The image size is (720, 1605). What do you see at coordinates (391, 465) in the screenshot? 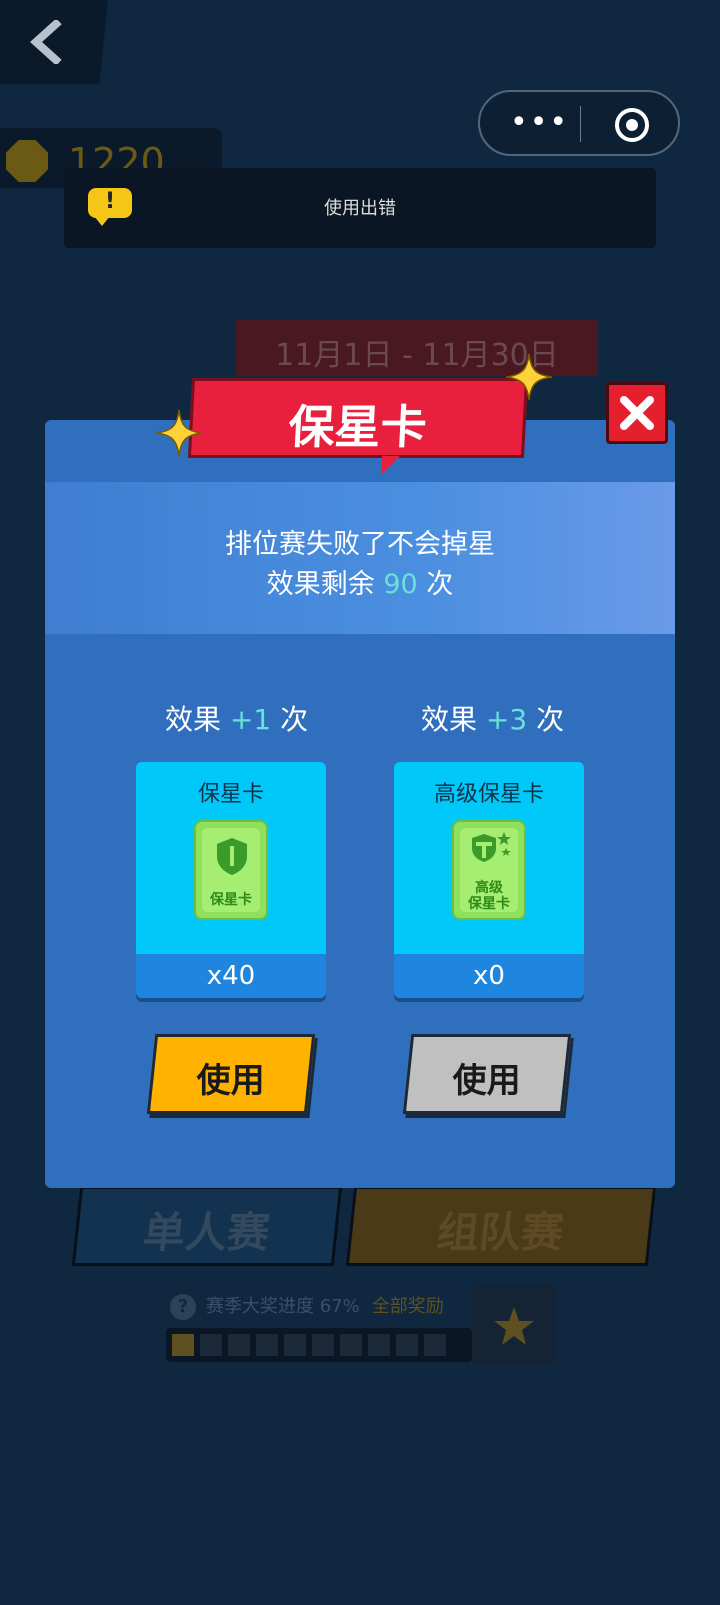
I see `ribbon-tail` at bounding box center [391, 465].